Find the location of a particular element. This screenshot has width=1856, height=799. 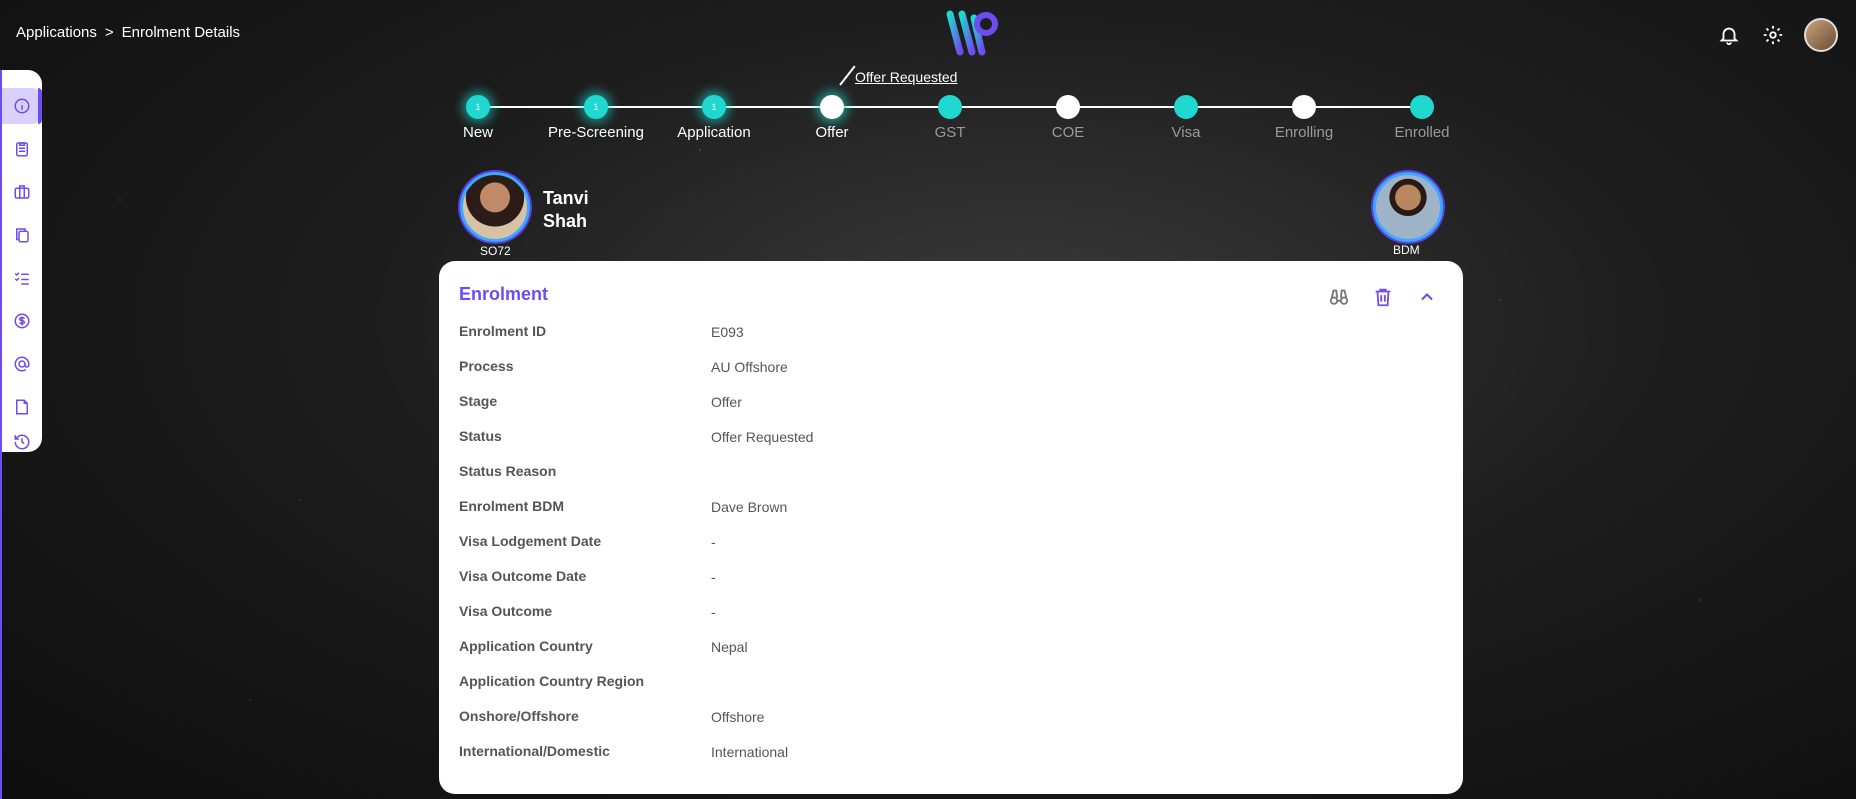

field-value: Offer Requested is located at coordinates (762, 437).